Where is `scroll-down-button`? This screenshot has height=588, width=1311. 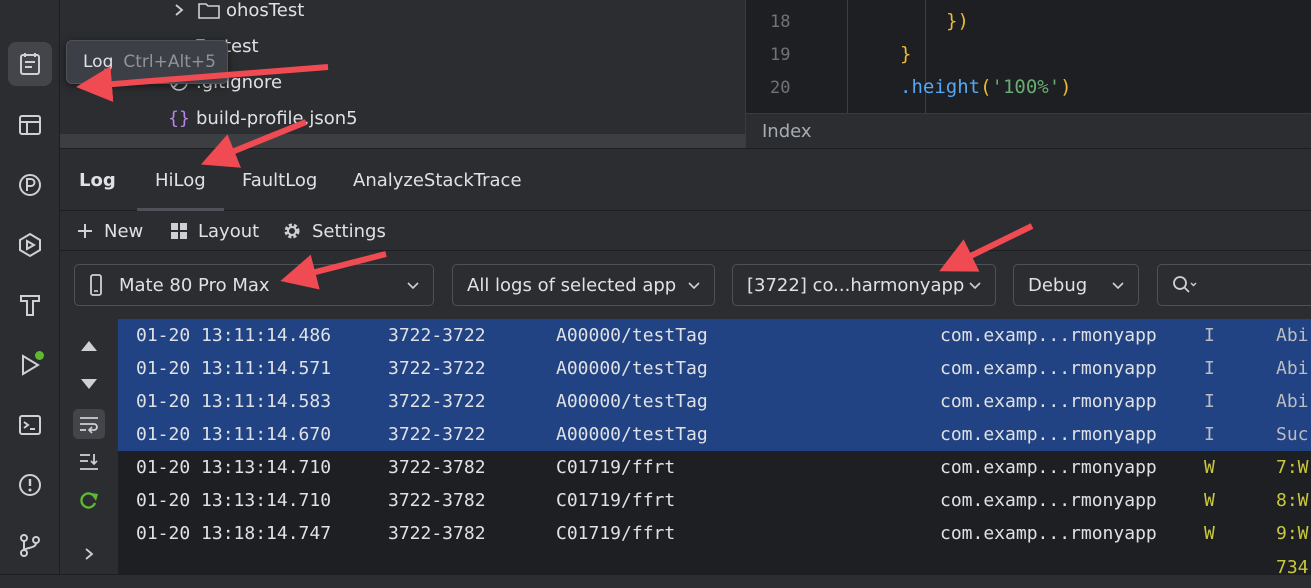
scroll-down-button is located at coordinates (89, 384).